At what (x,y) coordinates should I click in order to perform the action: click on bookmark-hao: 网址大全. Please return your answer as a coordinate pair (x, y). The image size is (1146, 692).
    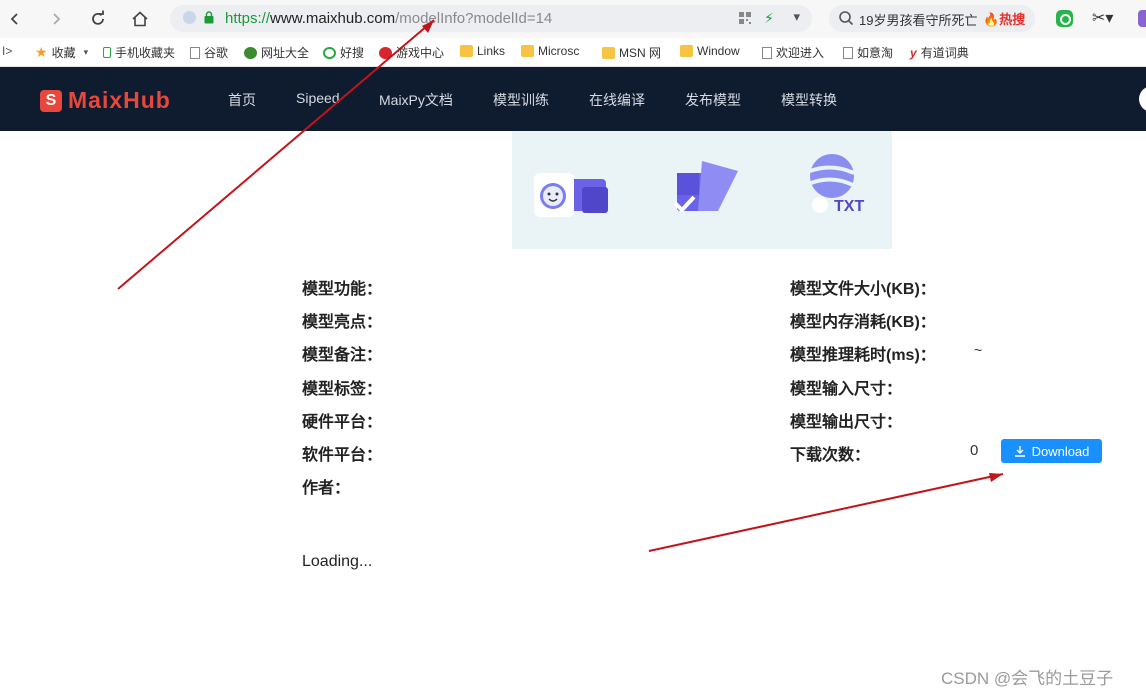
    Looking at the image, I should click on (276, 52).